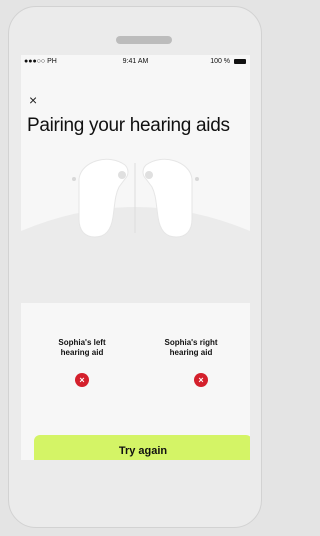  What do you see at coordinates (128, 125) in the screenshot?
I see `page-title: Pairing your hearing aids` at bounding box center [128, 125].